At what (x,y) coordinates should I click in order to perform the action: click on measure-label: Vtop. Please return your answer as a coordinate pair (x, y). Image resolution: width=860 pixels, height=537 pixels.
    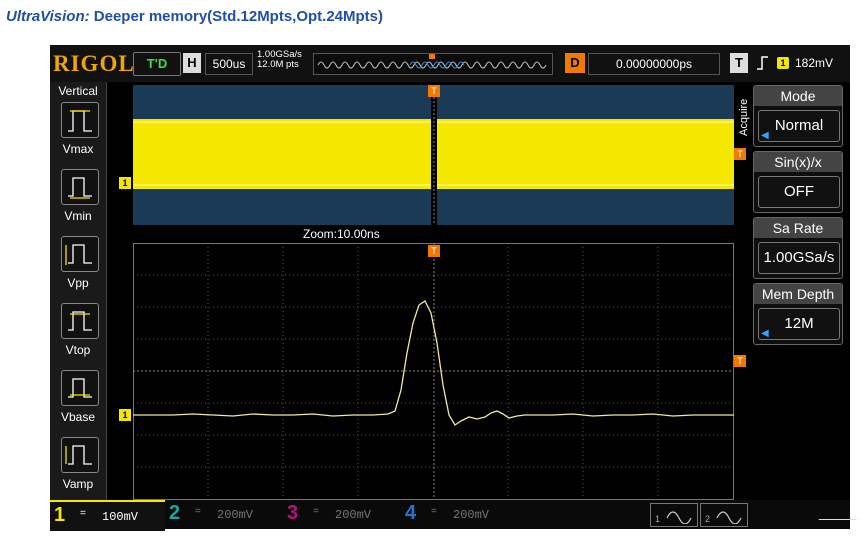
    Looking at the image, I should click on (78, 350).